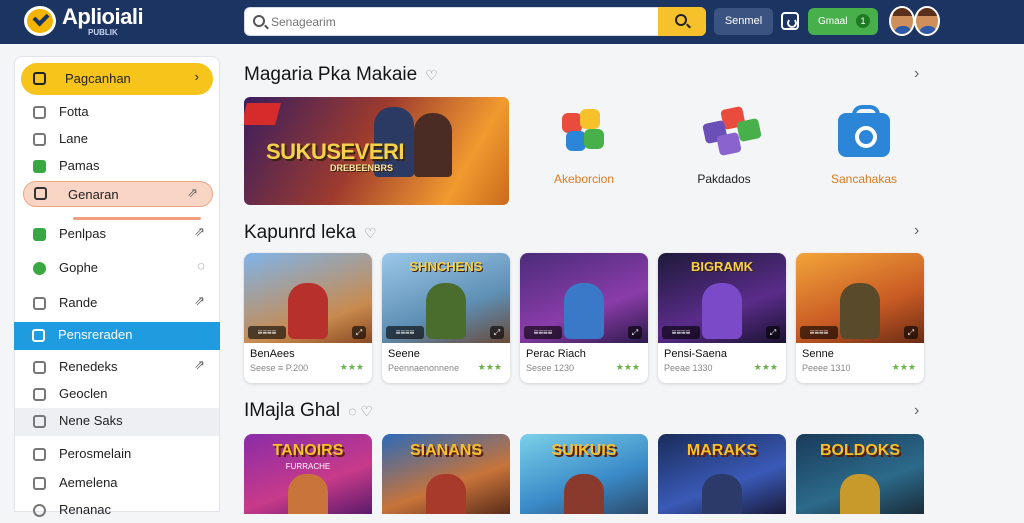 This screenshot has height=523, width=1024. What do you see at coordinates (272, 354) in the screenshot?
I see `game-card-name: BenAees` at bounding box center [272, 354].